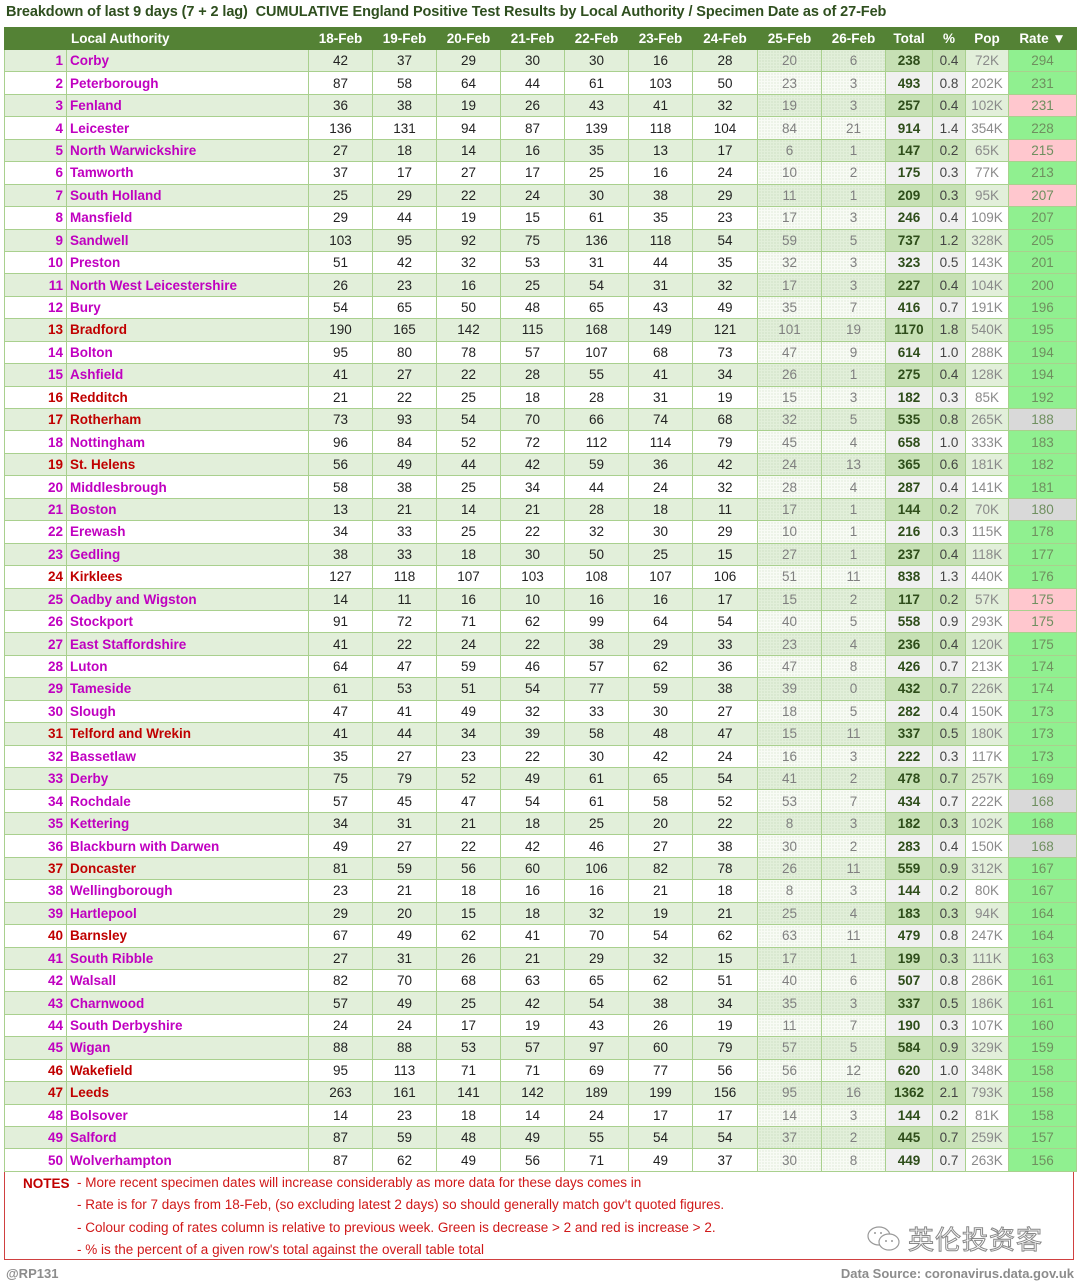  What do you see at coordinates (596, 980) in the screenshot?
I see `daily-count-cell: 65` at bounding box center [596, 980].